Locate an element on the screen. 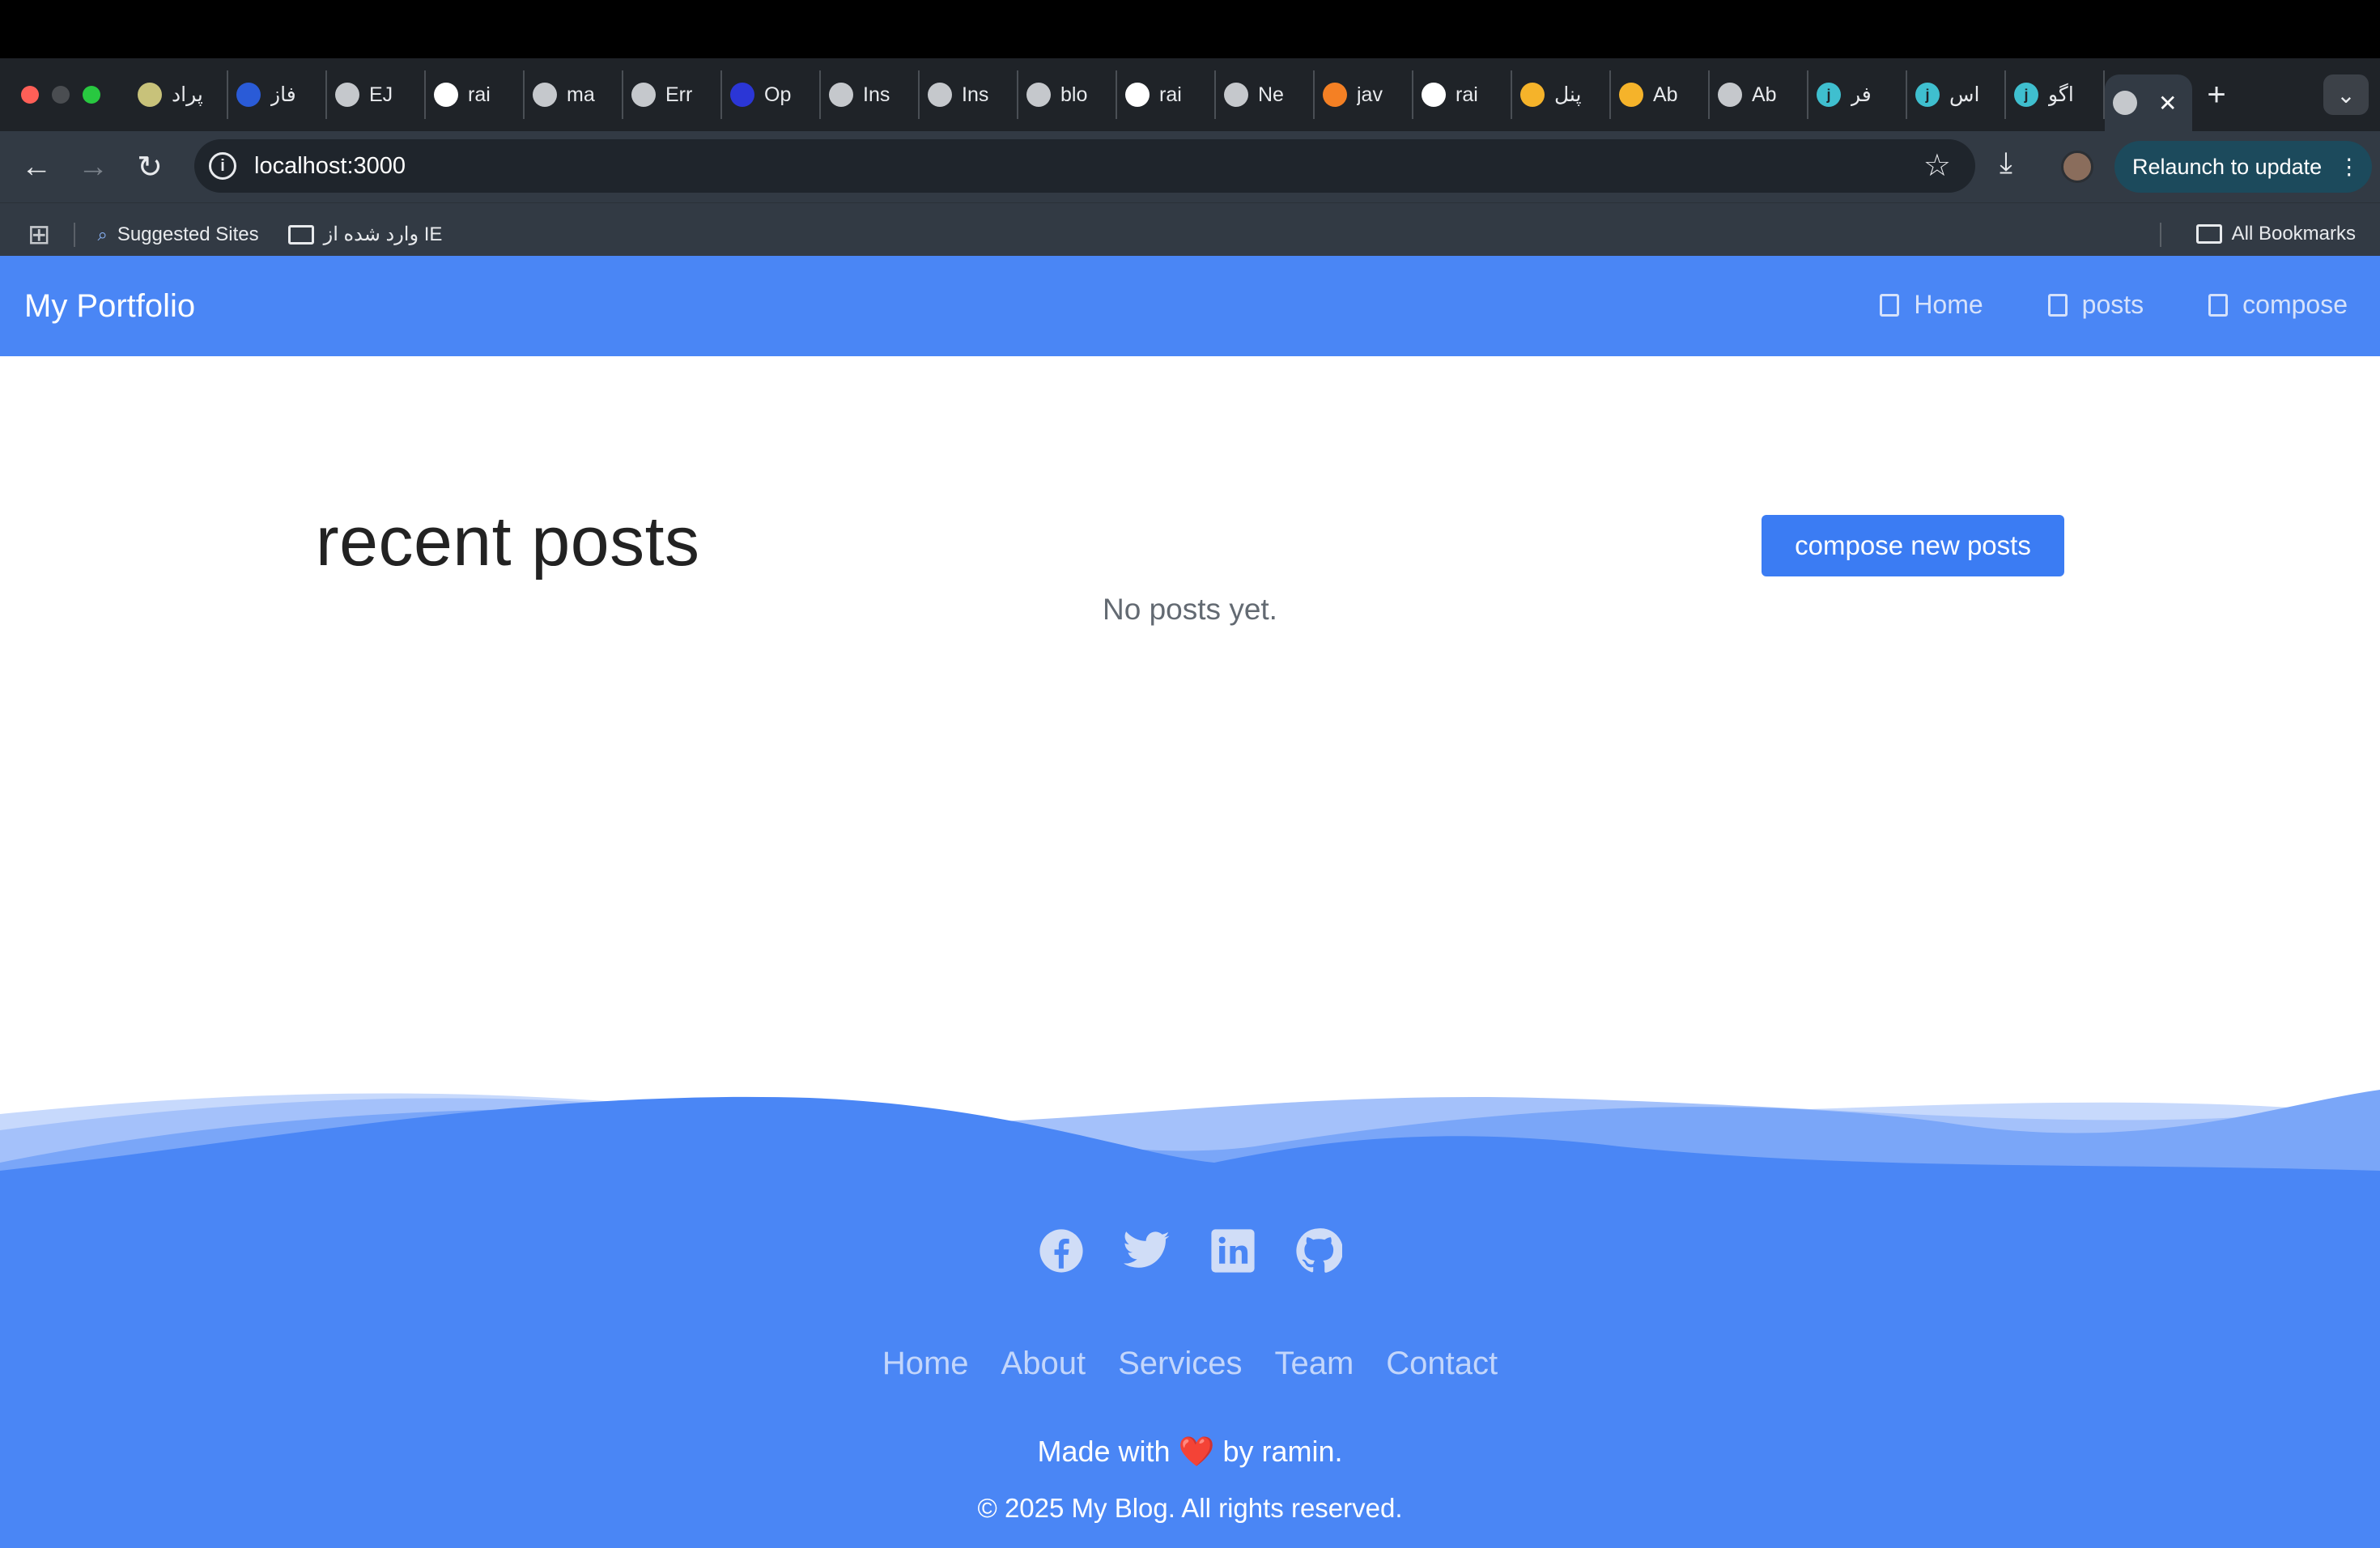  more-vert-icon: ⋮ is located at coordinates (2349, 166).